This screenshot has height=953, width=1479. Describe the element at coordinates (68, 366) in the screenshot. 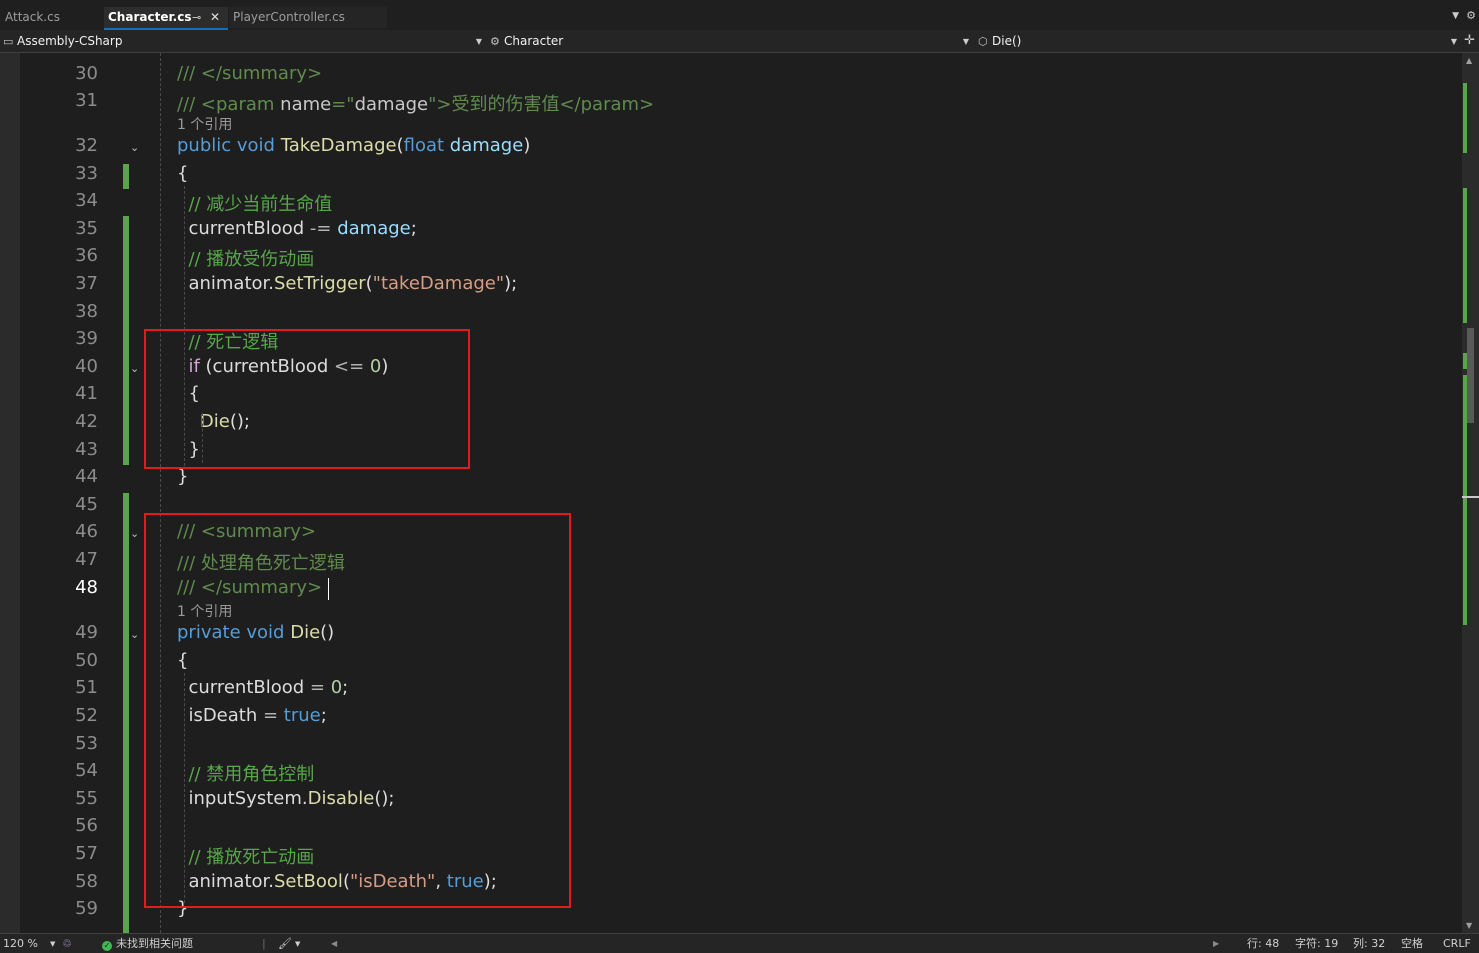

I see `line-number: 40` at that location.